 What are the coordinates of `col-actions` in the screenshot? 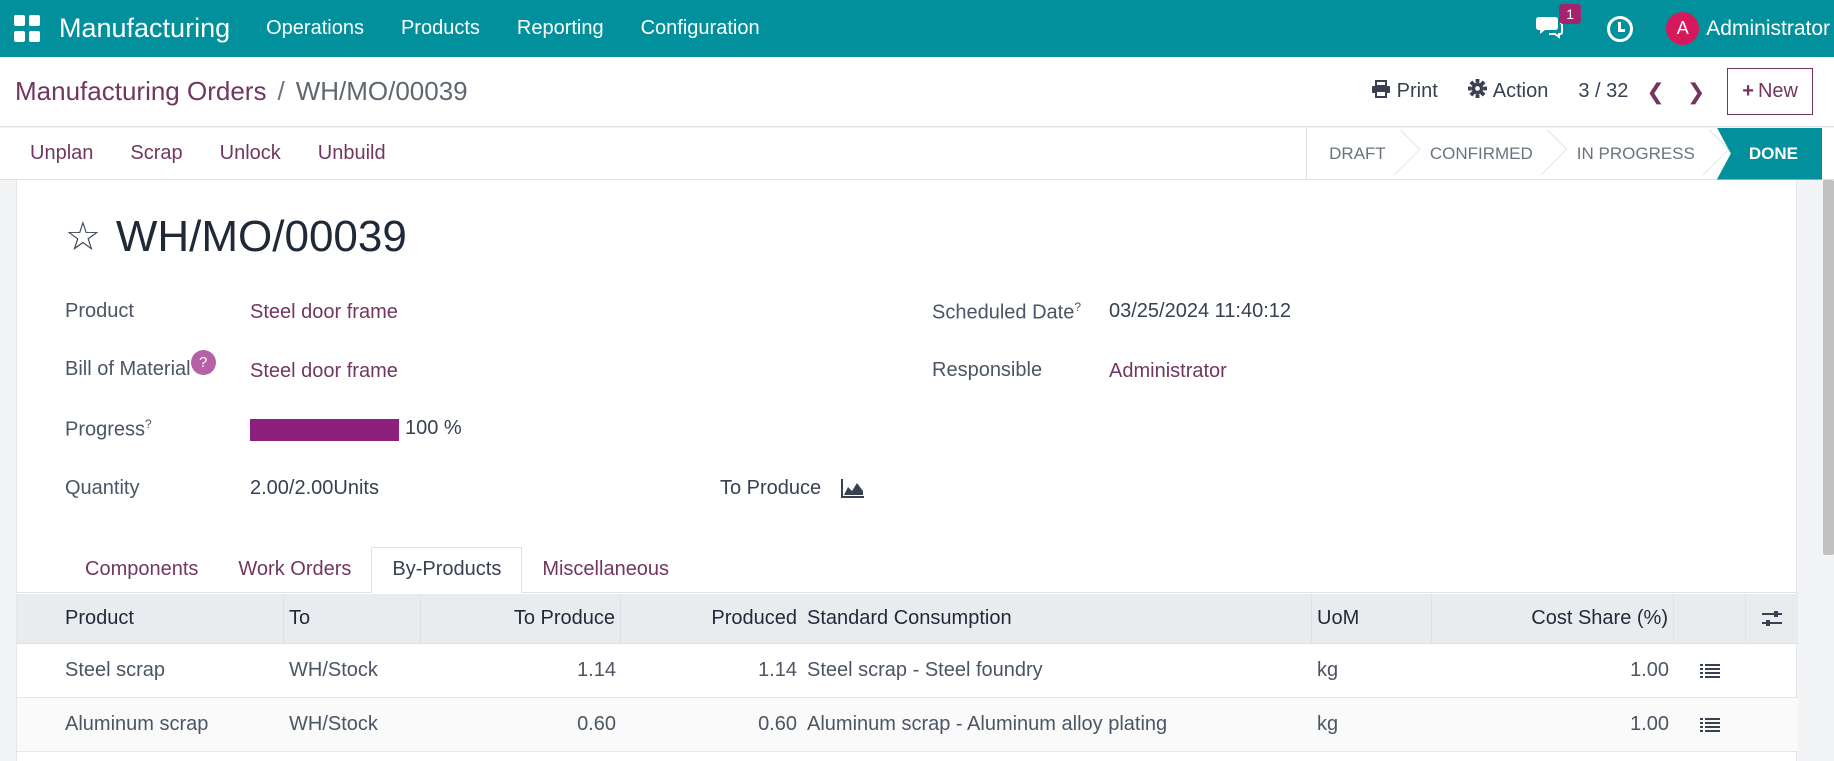 It's located at (1710, 618).